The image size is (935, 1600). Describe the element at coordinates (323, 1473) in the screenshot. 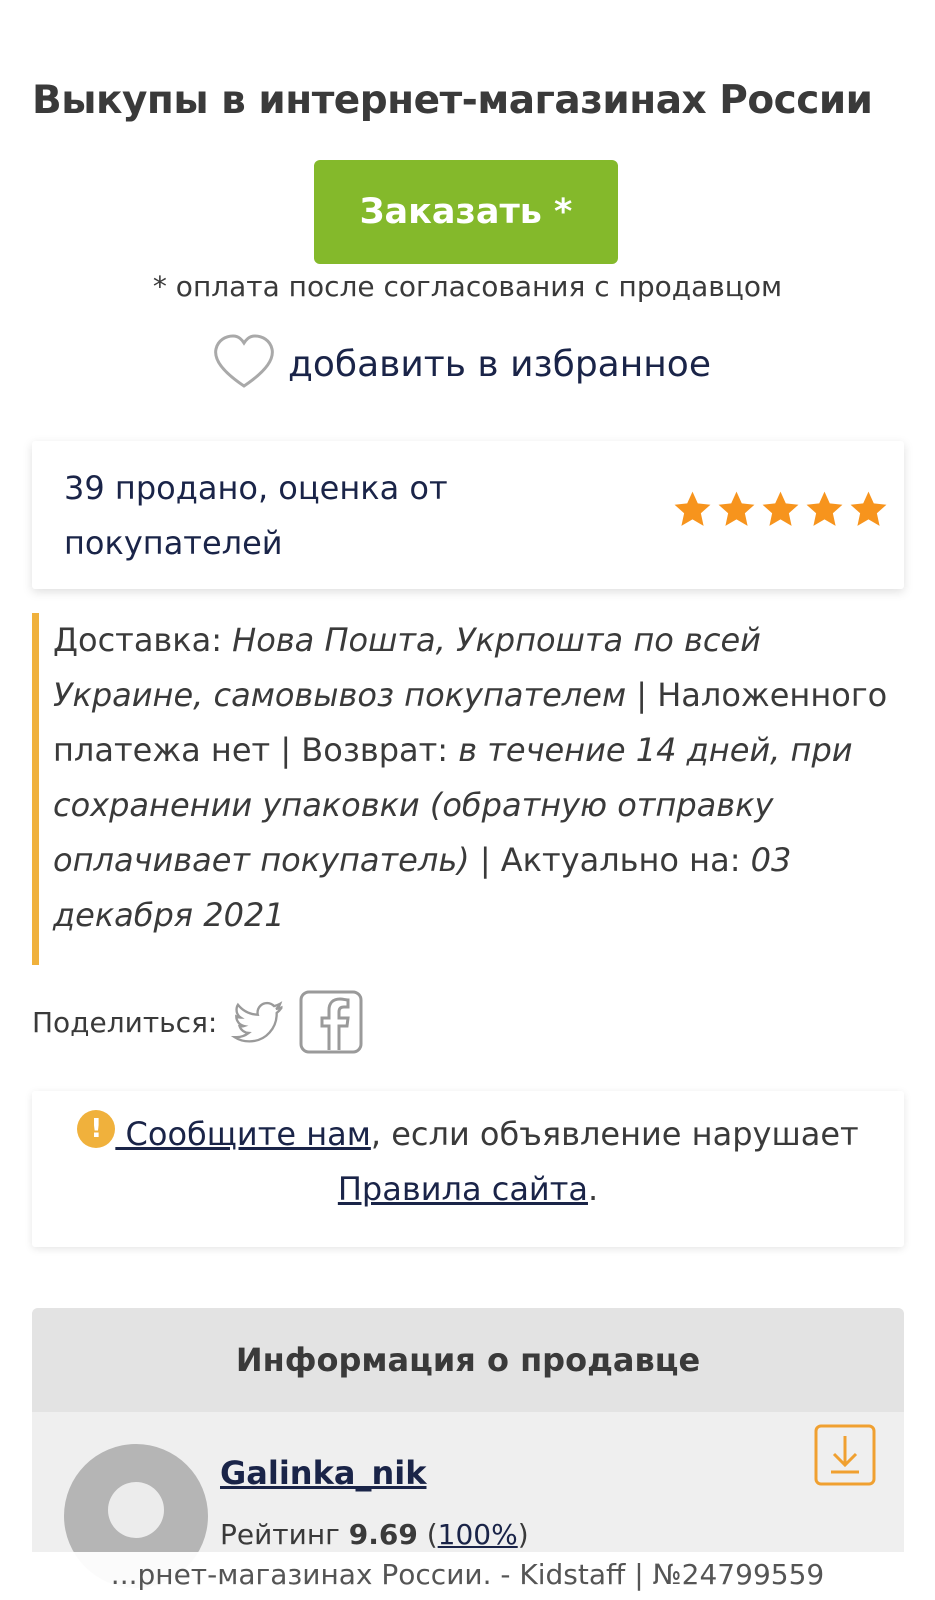

I see `seller-name-link: Galinka_nik` at that location.